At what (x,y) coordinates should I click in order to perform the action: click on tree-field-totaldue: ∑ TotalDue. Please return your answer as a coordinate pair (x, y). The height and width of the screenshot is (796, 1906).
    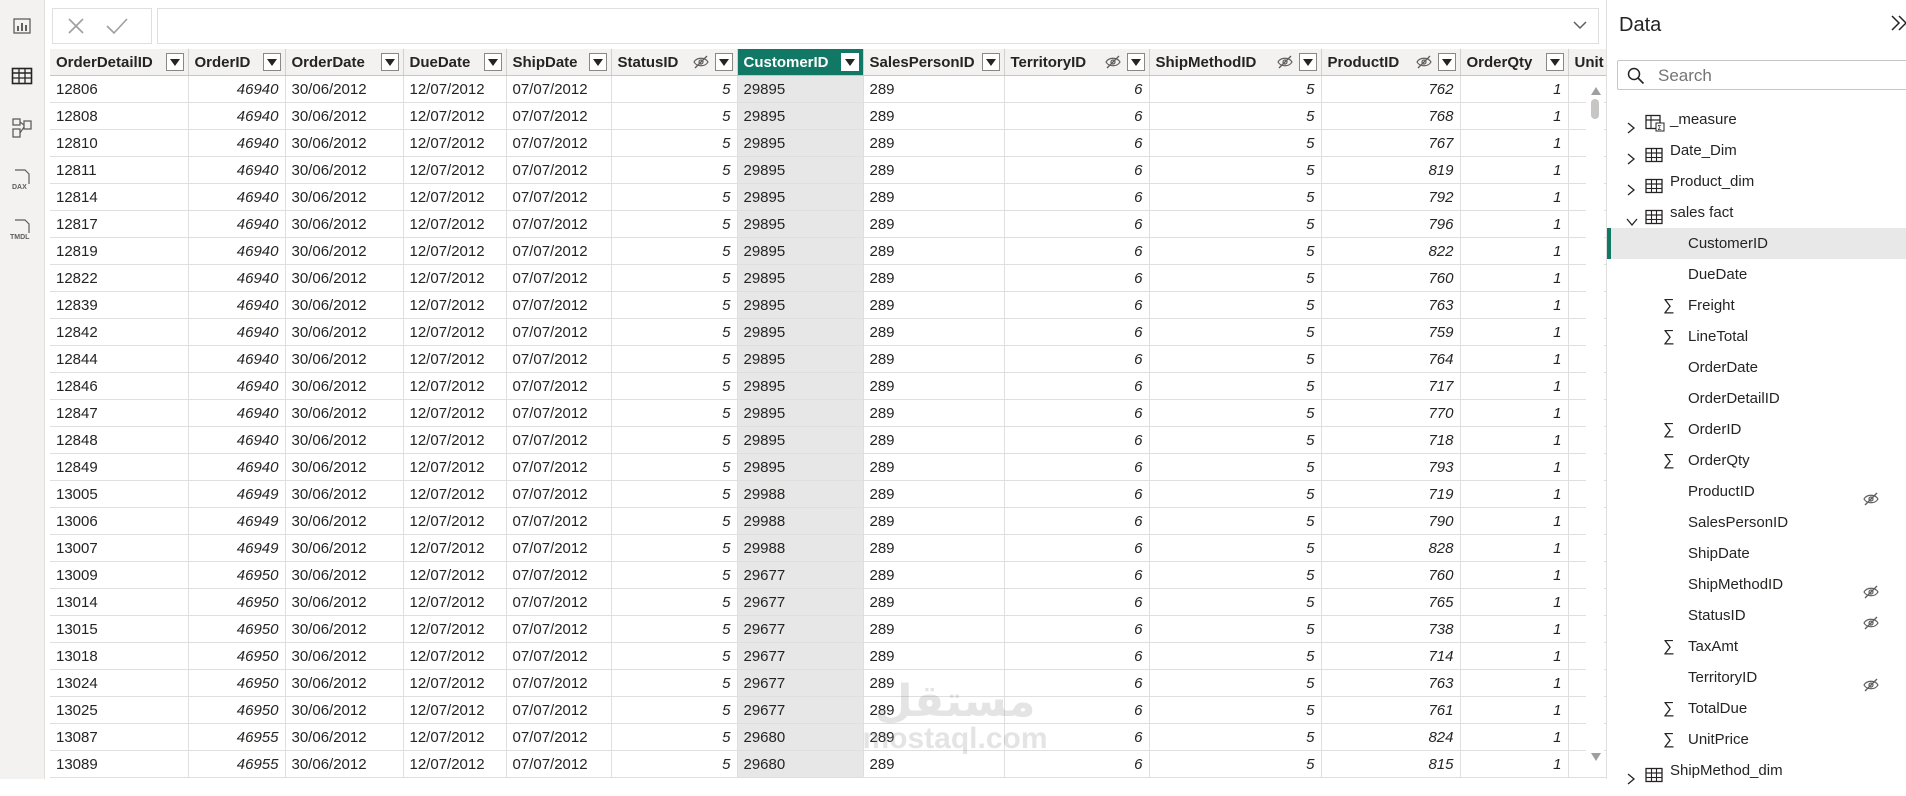
    Looking at the image, I should click on (1756, 708).